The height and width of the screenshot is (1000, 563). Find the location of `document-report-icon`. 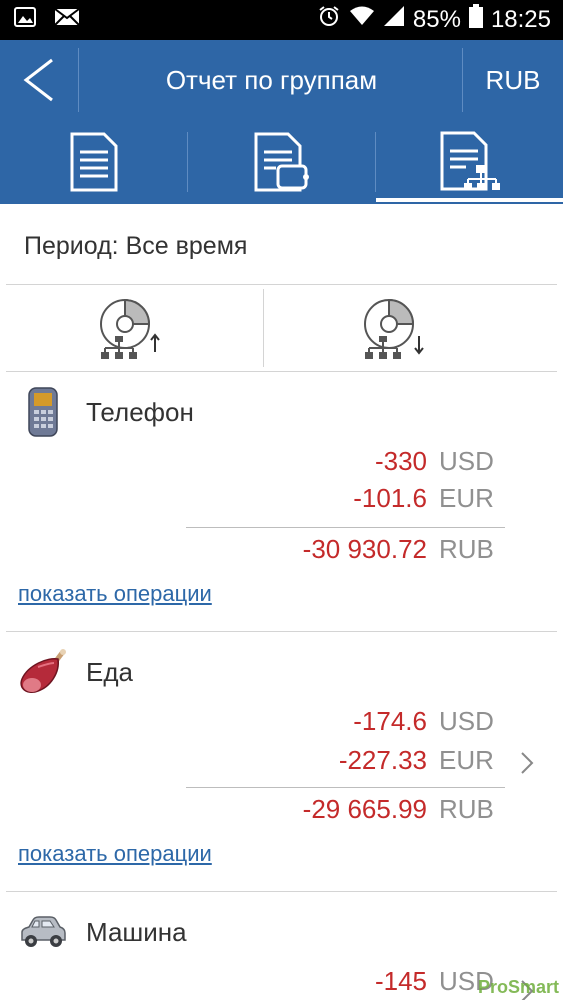

document-report-icon is located at coordinates (93, 162).